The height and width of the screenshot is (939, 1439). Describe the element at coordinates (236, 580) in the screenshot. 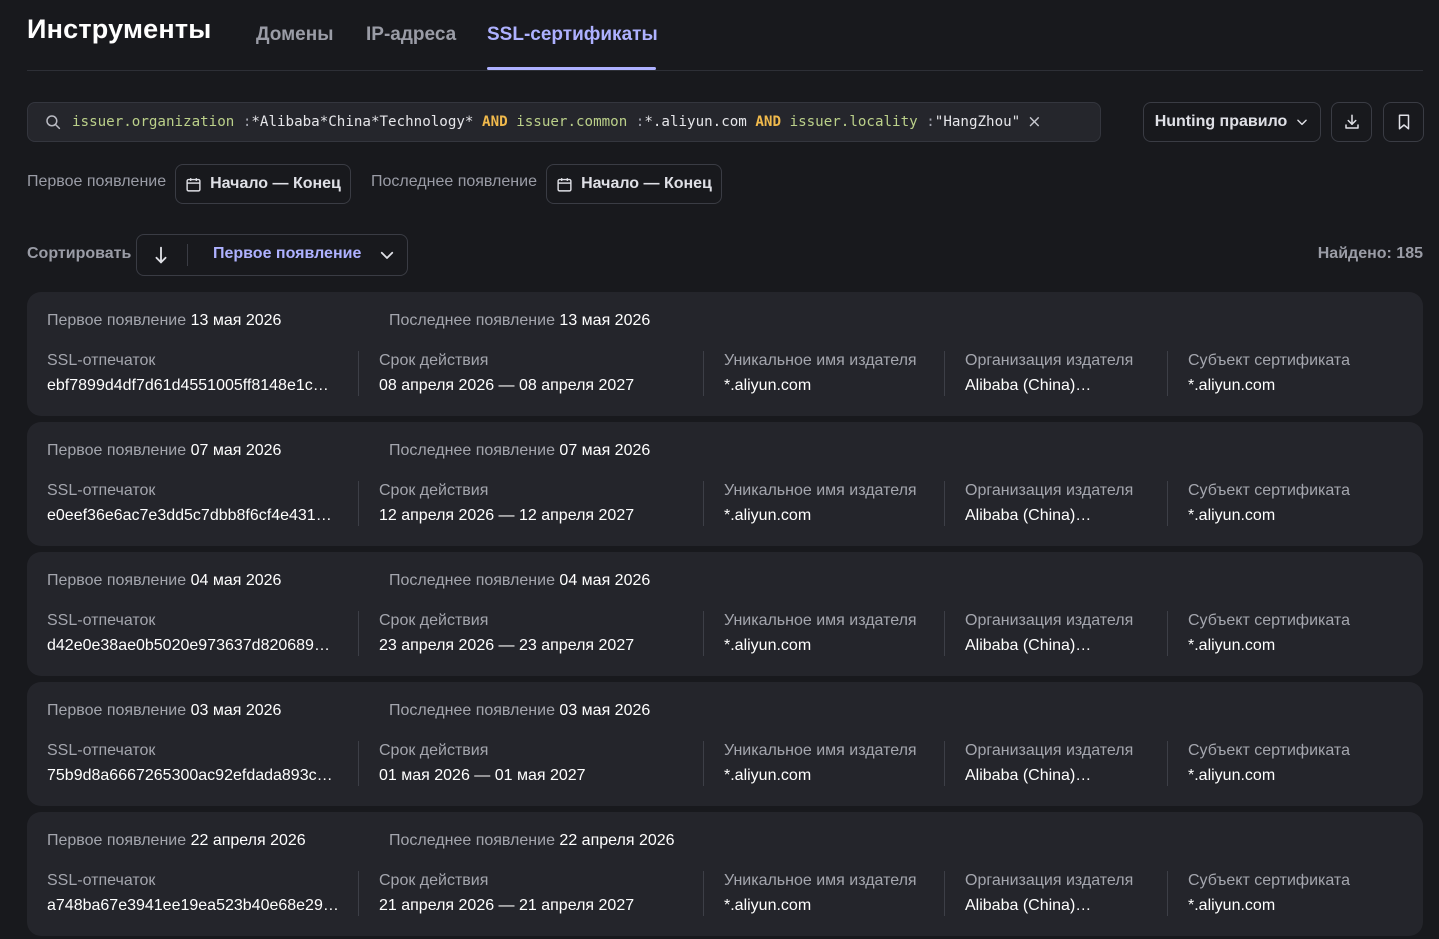

I see `first-seen-value: 04 мая 2026` at that location.